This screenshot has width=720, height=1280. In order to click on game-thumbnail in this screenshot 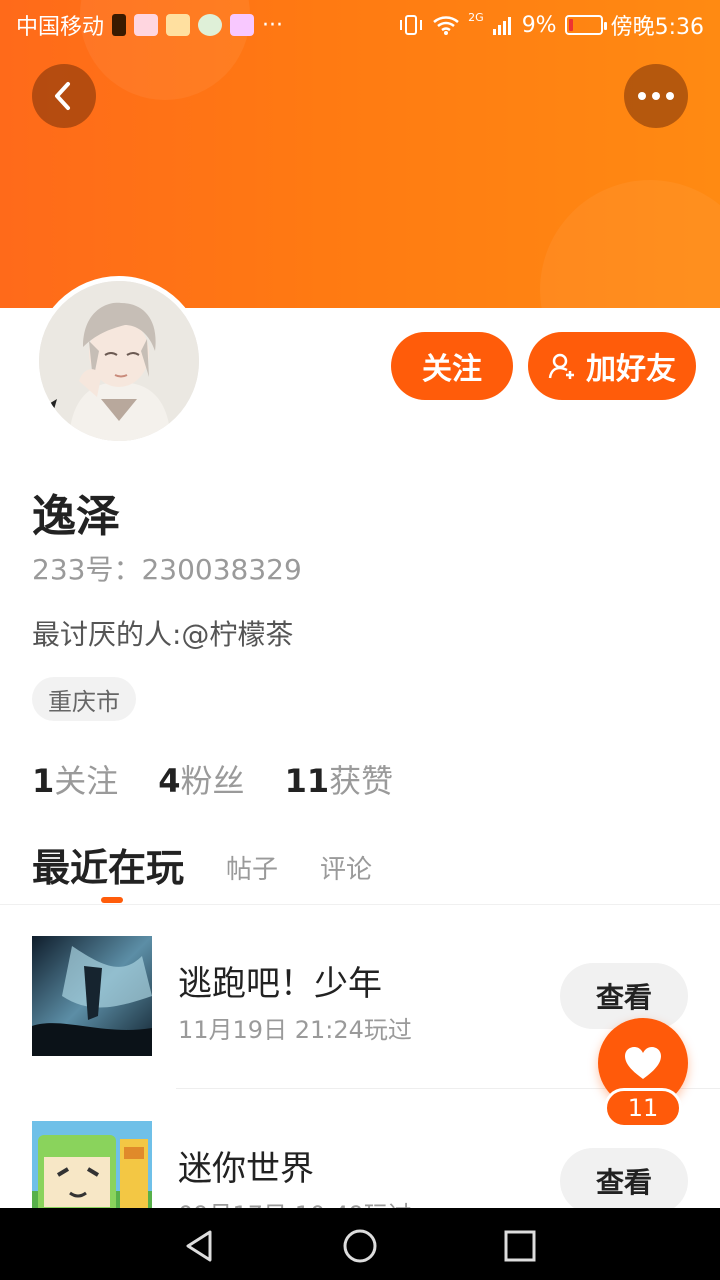, I will do `click(92, 996)`.